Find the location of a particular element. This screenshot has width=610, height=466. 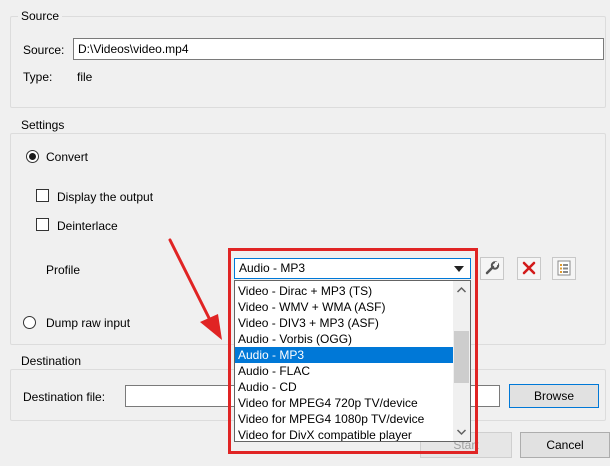

type-value: file is located at coordinates (85, 77).